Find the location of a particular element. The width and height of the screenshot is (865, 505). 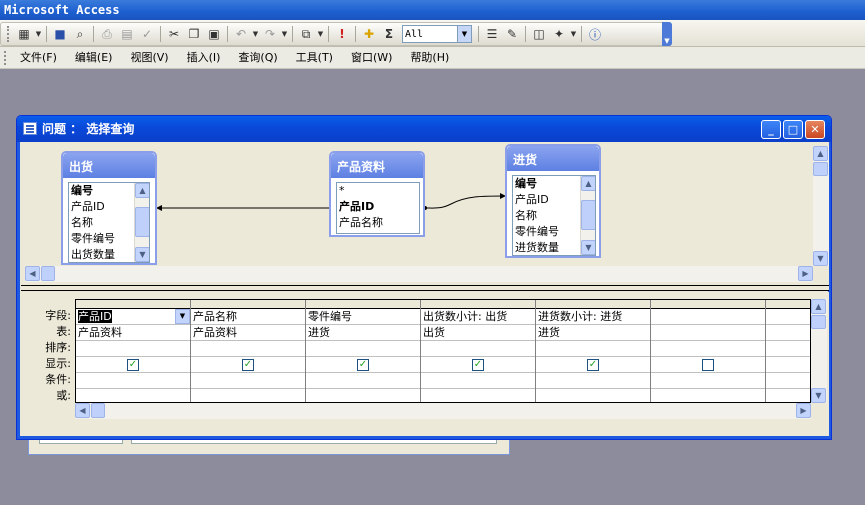

query-type-icon: ⧉ is located at coordinates (306, 34).